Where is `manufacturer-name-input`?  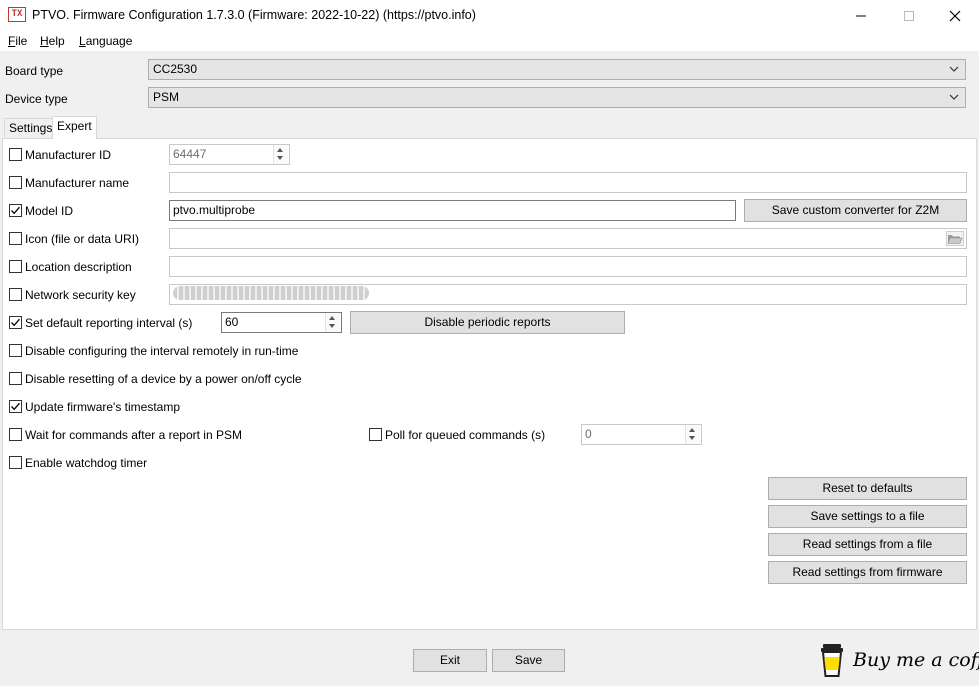 manufacturer-name-input is located at coordinates (568, 182).